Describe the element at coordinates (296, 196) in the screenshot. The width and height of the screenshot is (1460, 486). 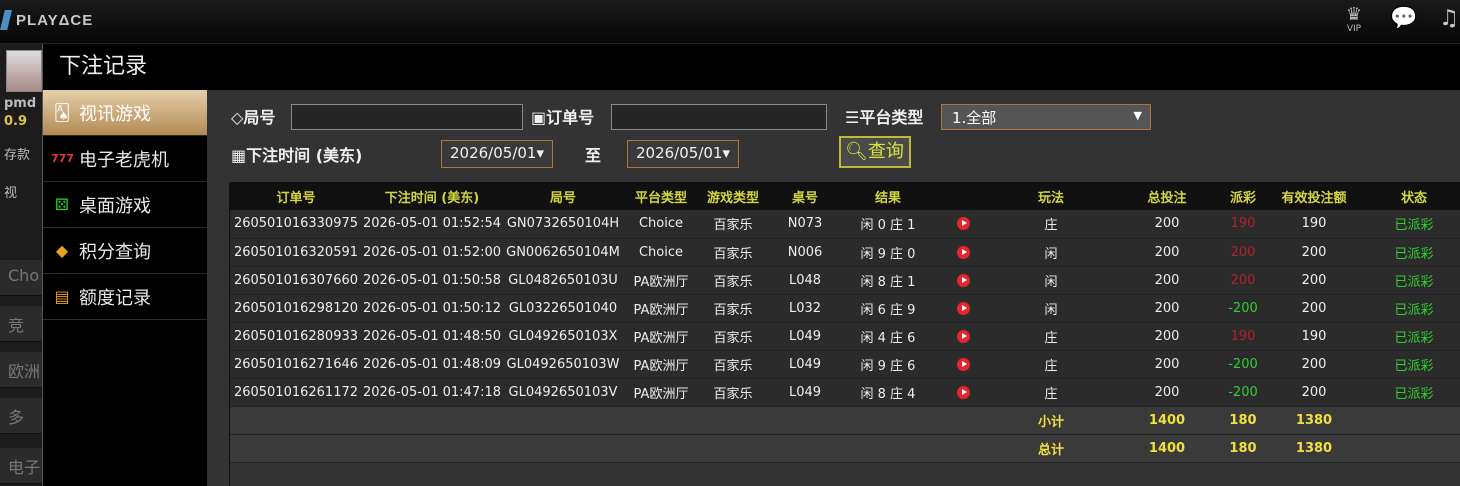
I see `col-header: 订单号` at that location.